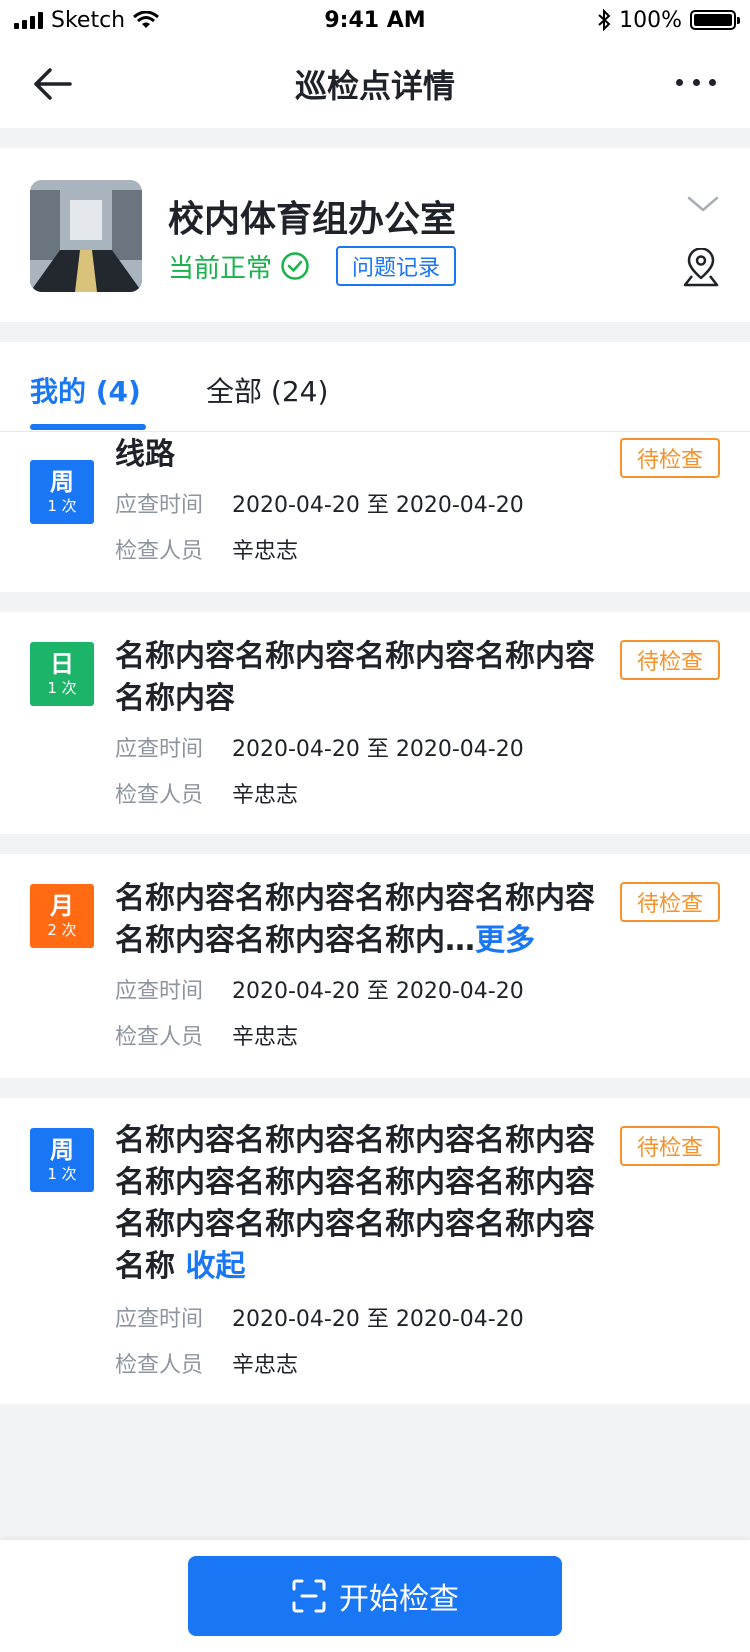 This screenshot has height=1652, width=750. I want to click on item-title-text: 名称内容名称内容名称内容名称内容名称内容, so click(355, 677).